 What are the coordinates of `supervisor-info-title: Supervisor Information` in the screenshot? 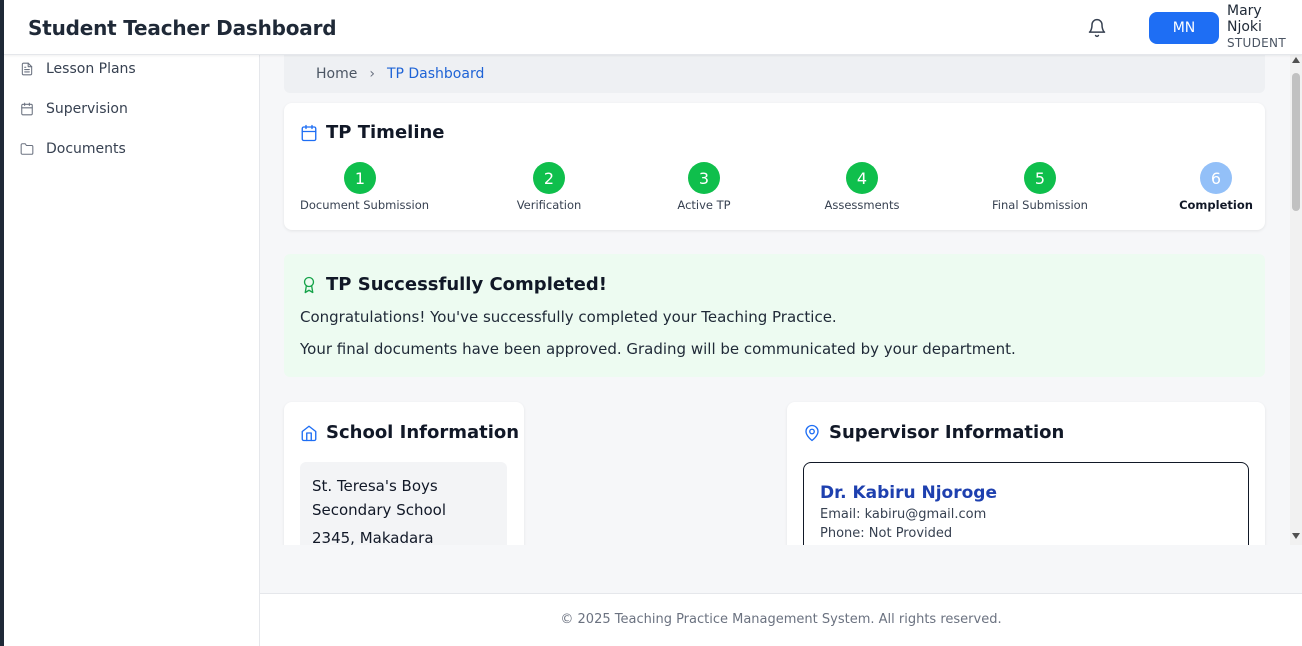 It's located at (933, 432).